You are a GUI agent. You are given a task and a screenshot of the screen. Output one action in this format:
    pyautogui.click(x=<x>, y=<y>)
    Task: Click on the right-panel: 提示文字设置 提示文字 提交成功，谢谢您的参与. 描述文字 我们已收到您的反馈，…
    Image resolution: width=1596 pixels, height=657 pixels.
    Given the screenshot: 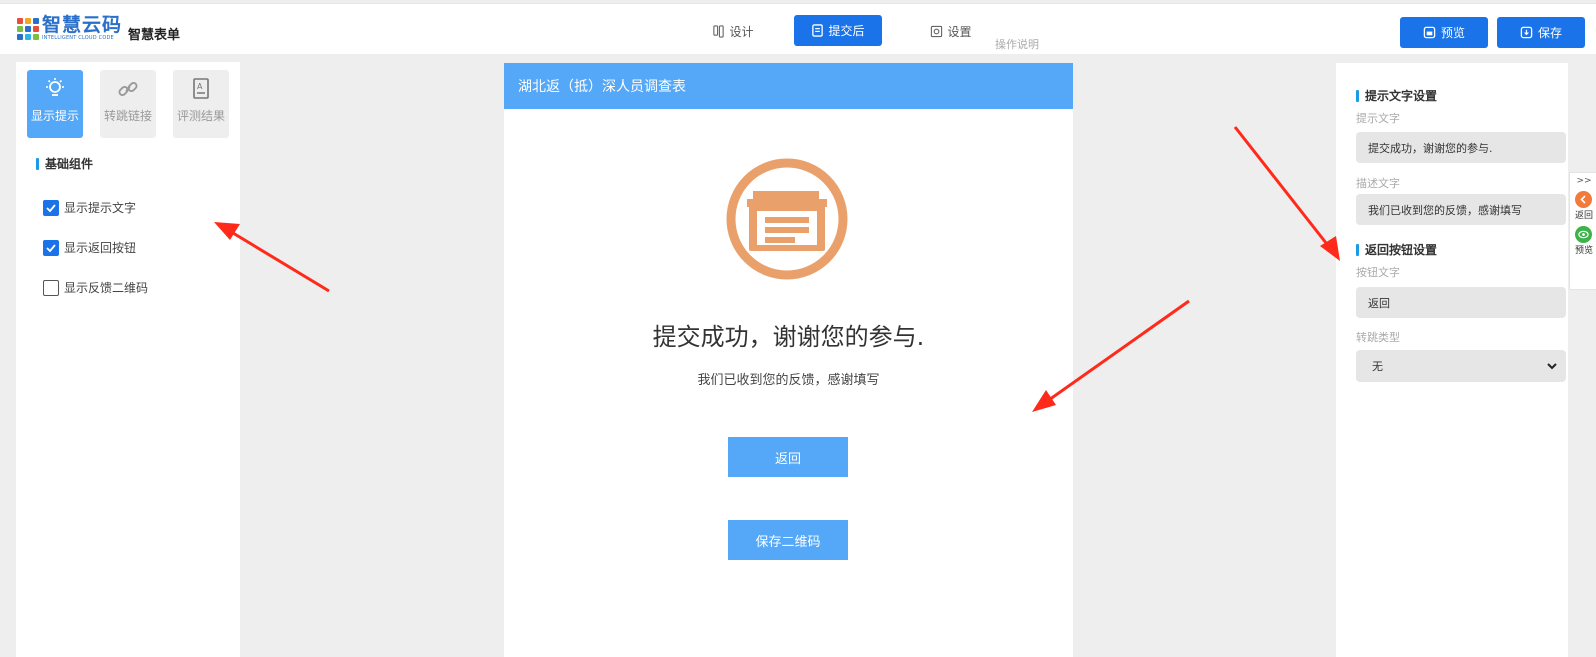 What is the action you would take?
    pyautogui.click(x=1452, y=360)
    